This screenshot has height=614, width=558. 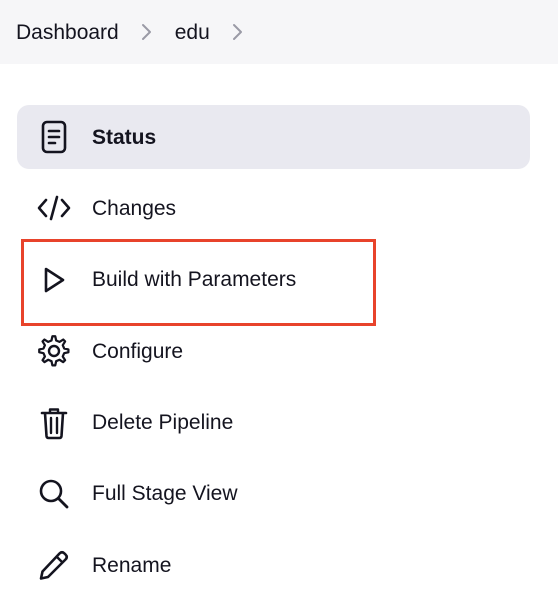 What do you see at coordinates (273, 423) in the screenshot?
I see `task-delete-pipeline: Delete Pipeline` at bounding box center [273, 423].